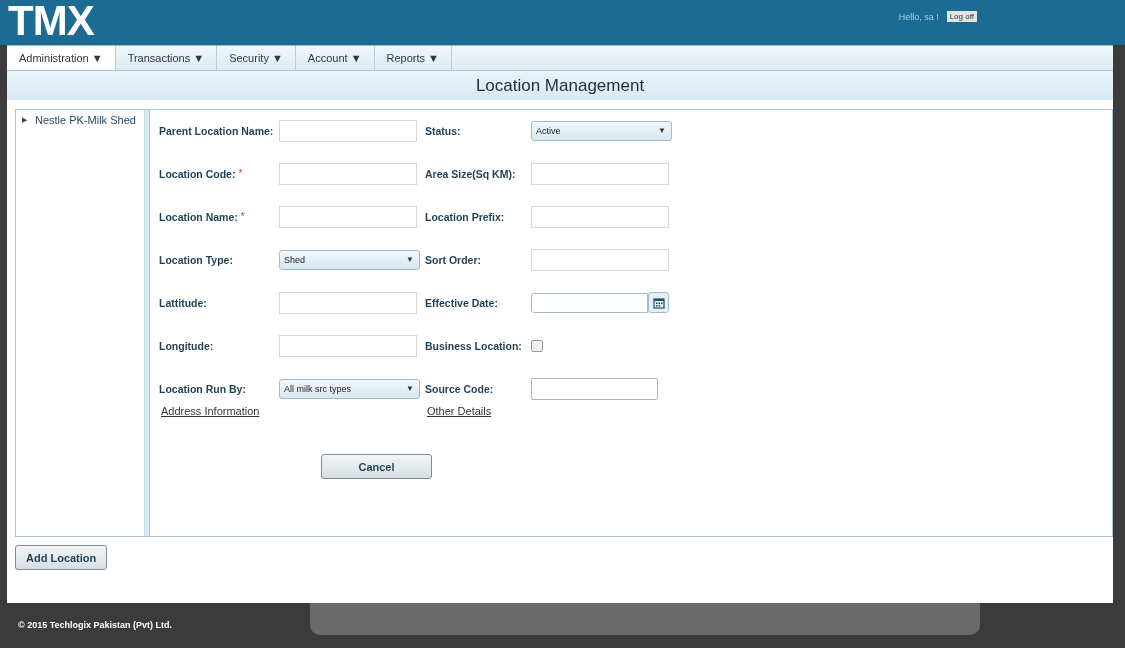 Image resolution: width=1125 pixels, height=648 pixels. Describe the element at coordinates (85, 120) in the screenshot. I see `tree-item-label: Nestle PK-Milk Shed` at that location.